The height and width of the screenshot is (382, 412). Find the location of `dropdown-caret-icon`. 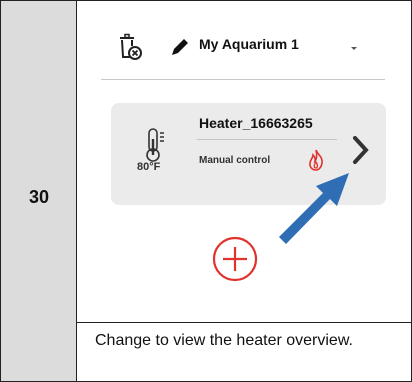

dropdown-caret-icon is located at coordinates (354, 48).